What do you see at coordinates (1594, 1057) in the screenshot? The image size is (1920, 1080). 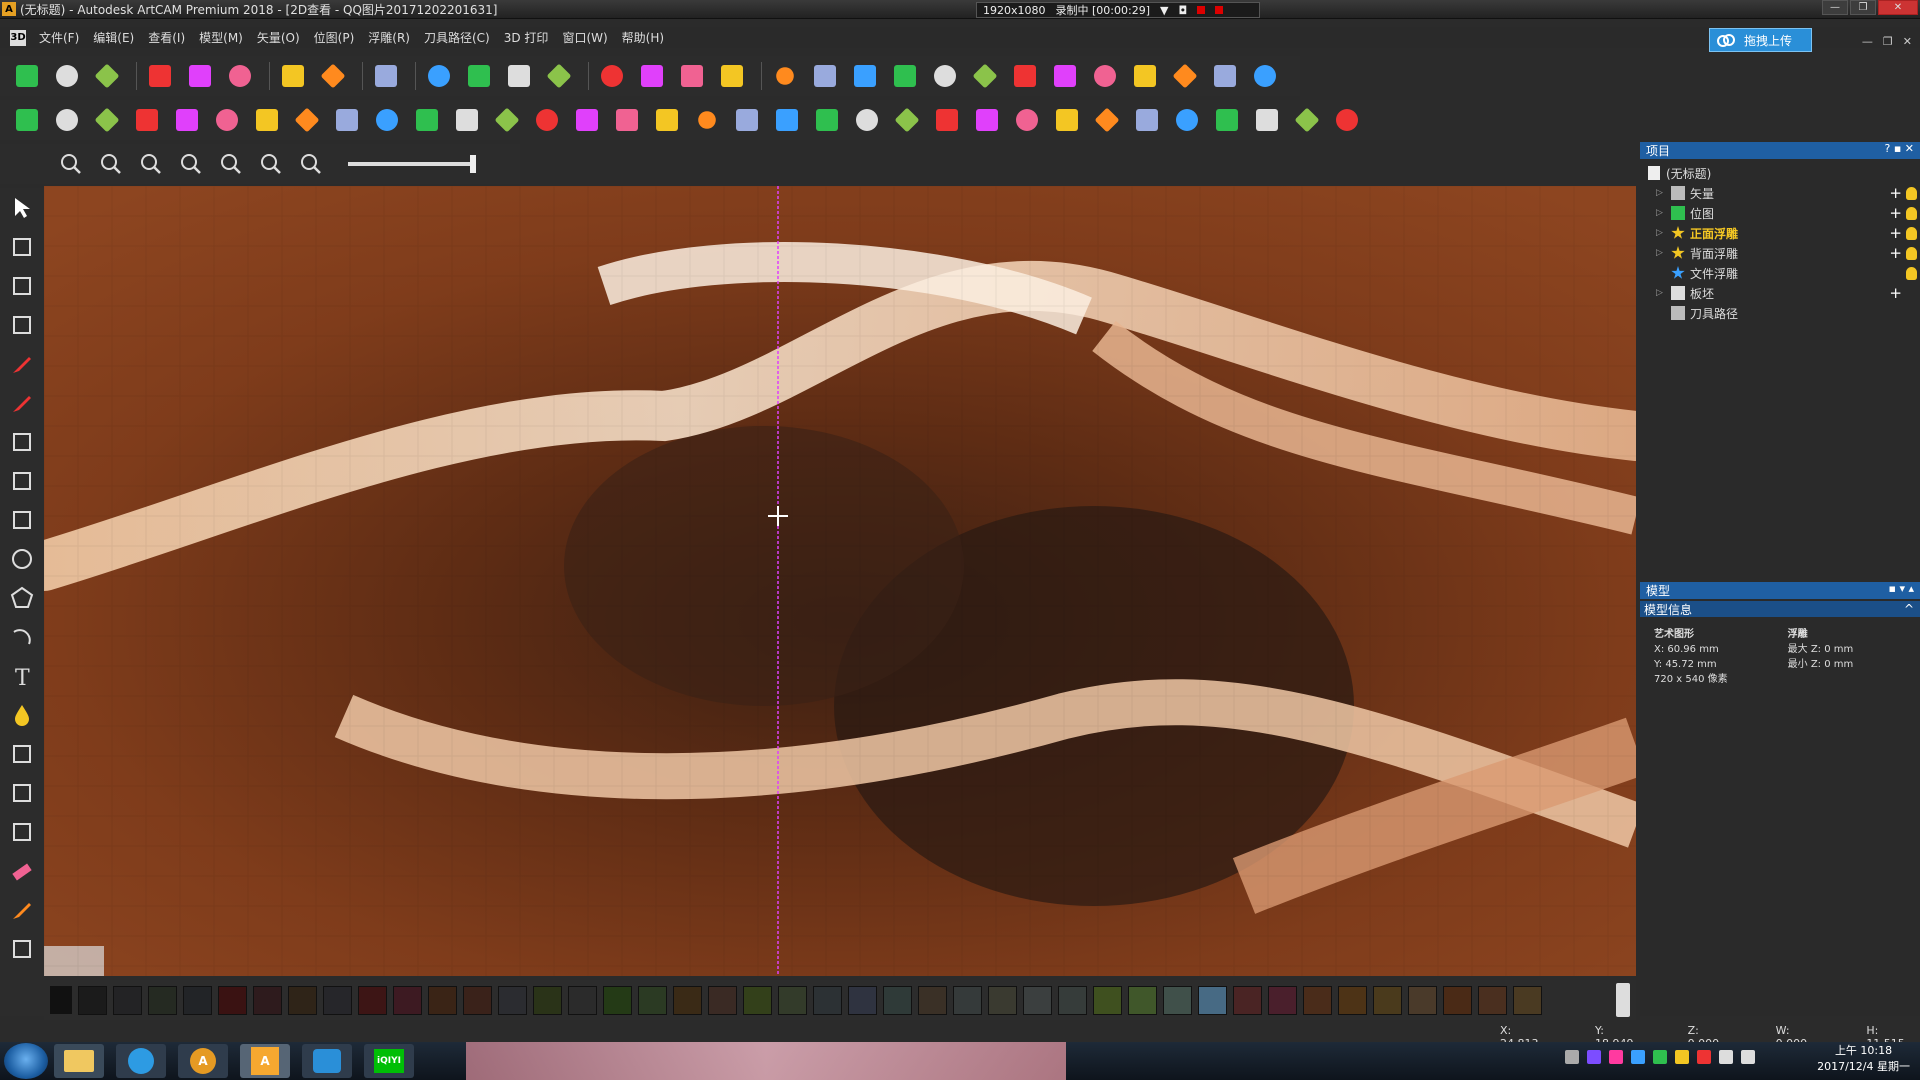 I see `ime-icon` at bounding box center [1594, 1057].